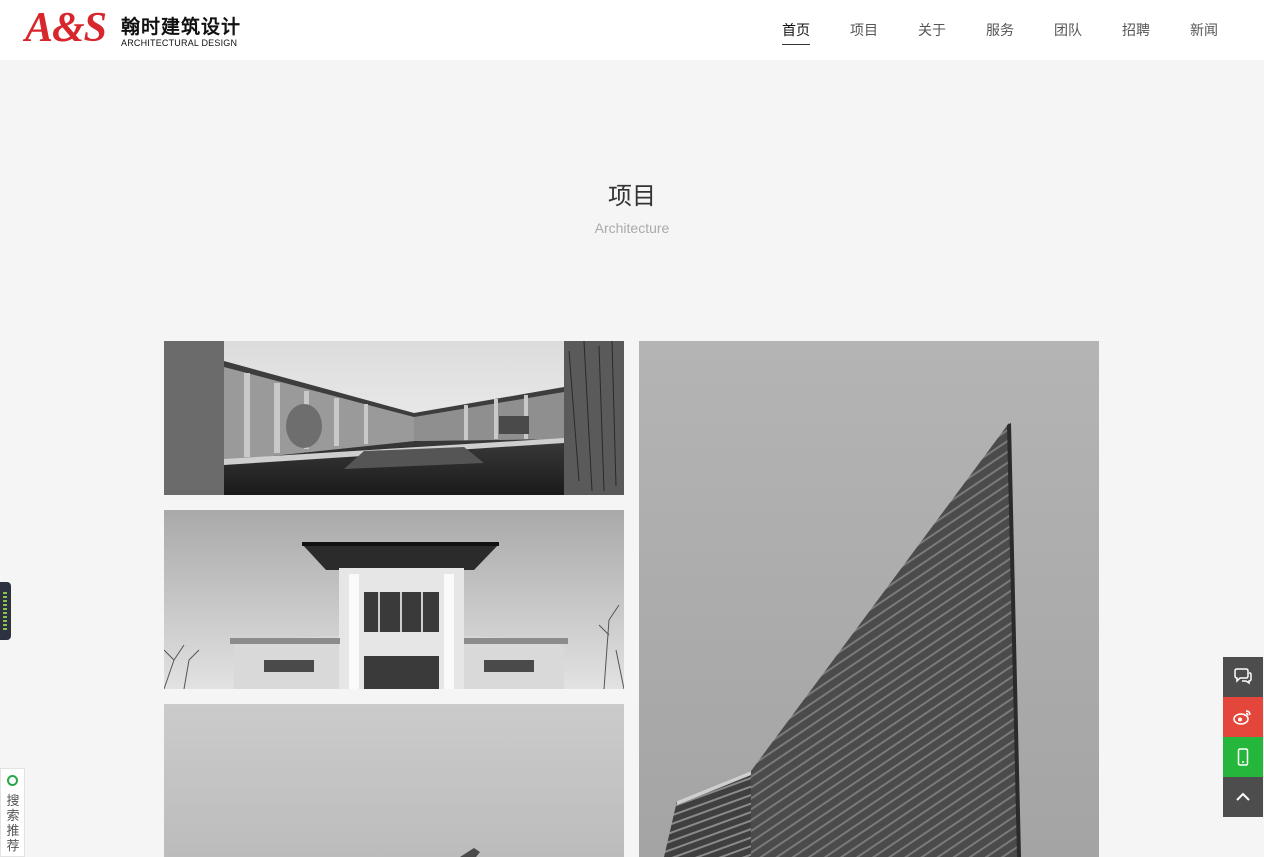 The height and width of the screenshot is (857, 1264). I want to click on side-tab-indicator, so click(5, 611).